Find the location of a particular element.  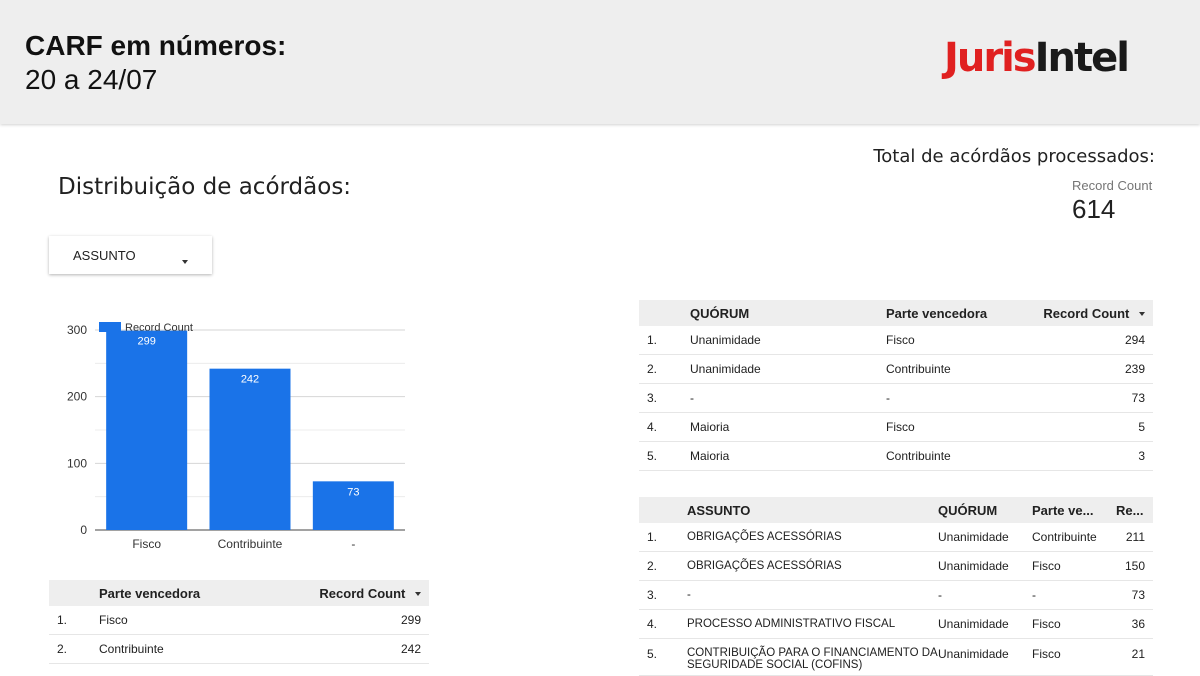

table-row: 4. Maioria Fisco 5 is located at coordinates (896, 427).